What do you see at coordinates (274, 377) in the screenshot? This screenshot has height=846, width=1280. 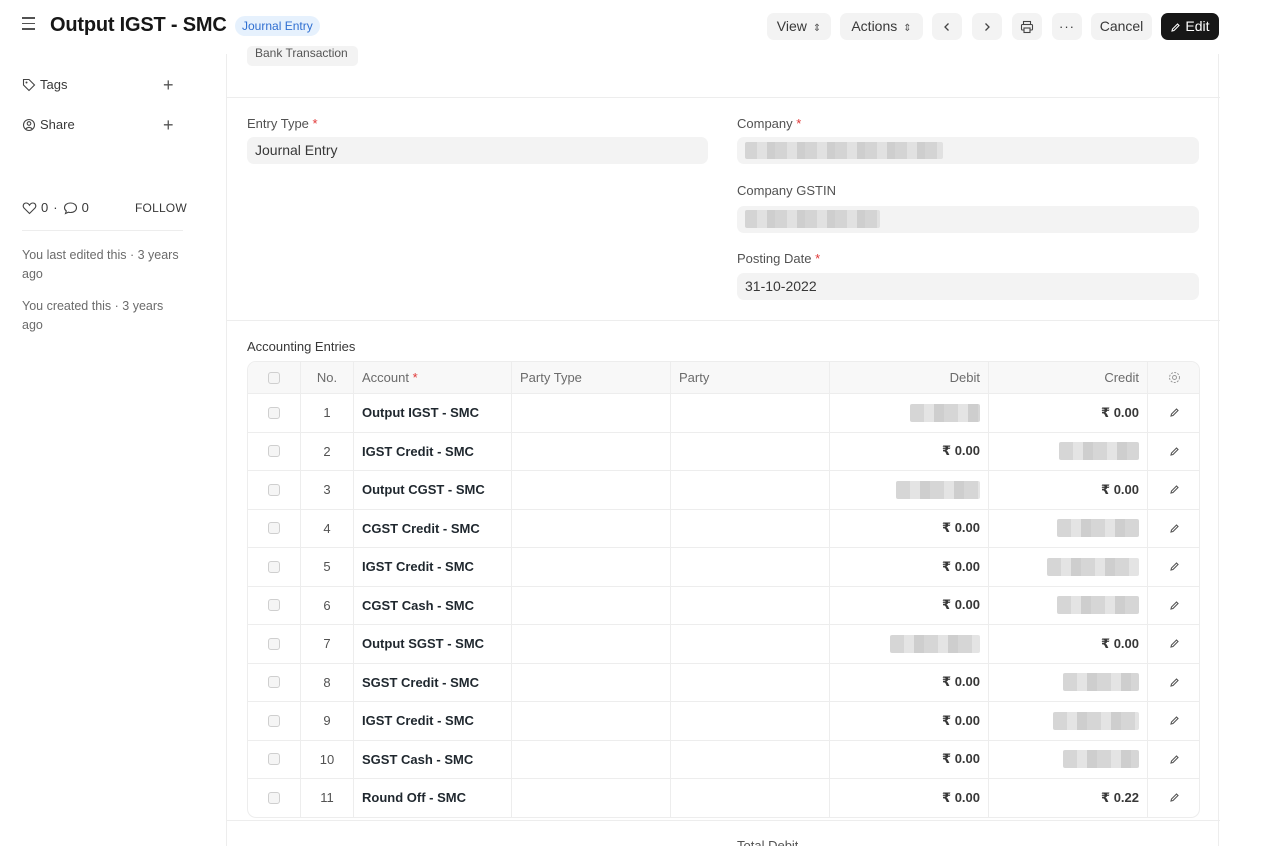 I see `select-all-checkbox` at bounding box center [274, 377].